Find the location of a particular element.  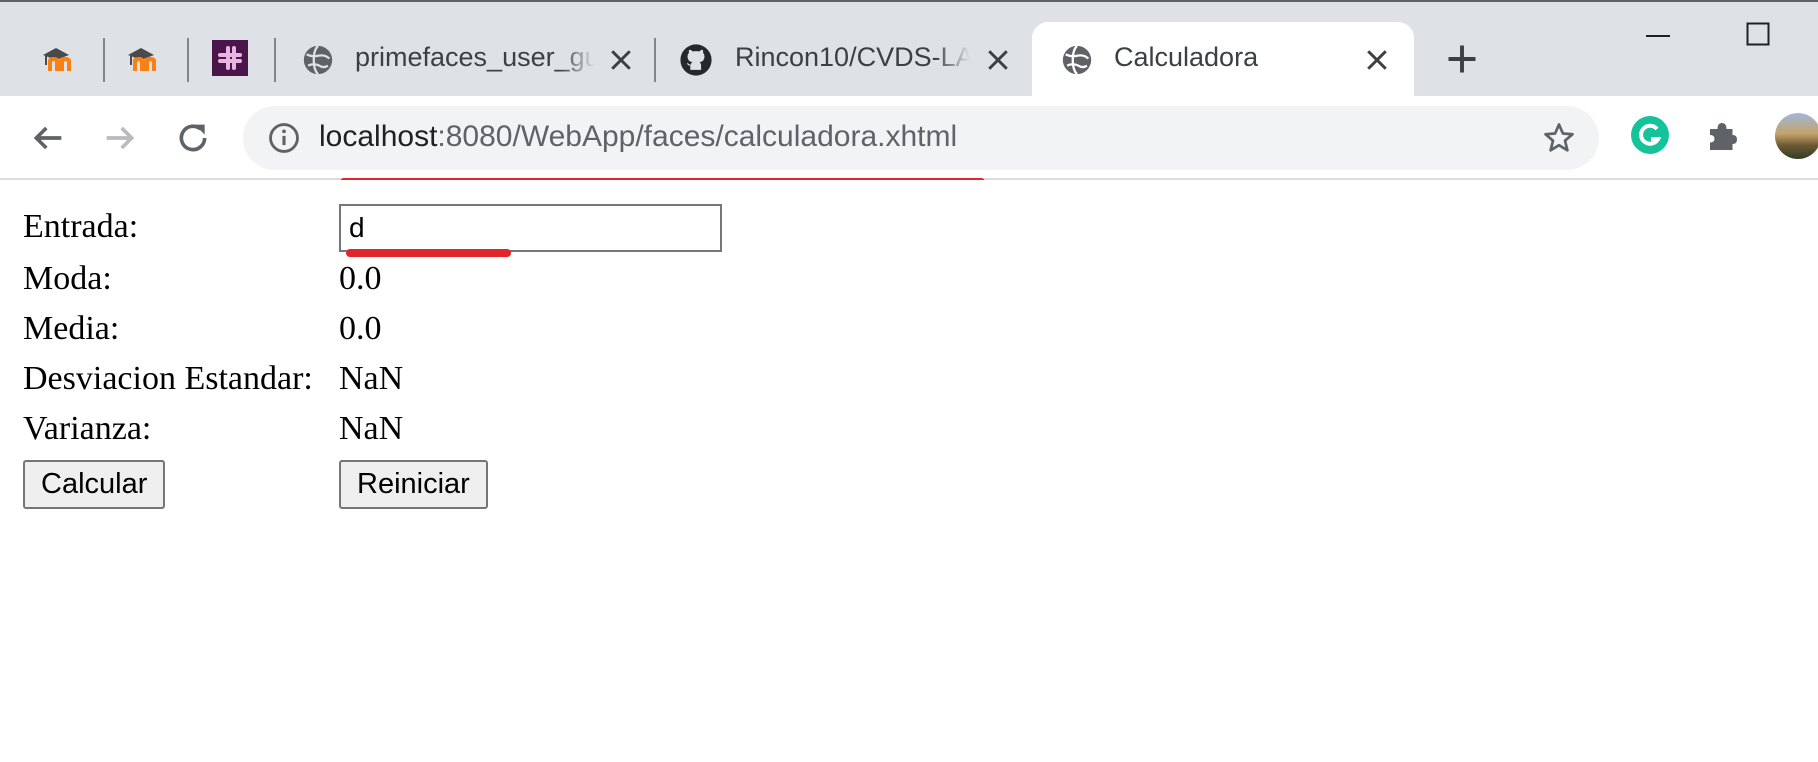

github-icon is located at coordinates (696, 60).